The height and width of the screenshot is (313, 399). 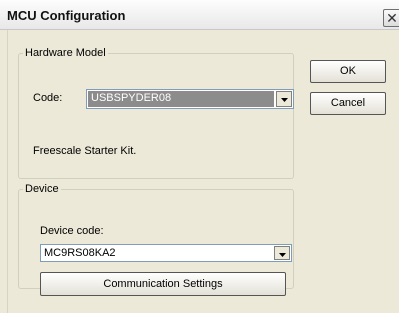 I want to click on close-icon: ✕, so click(x=392, y=18).